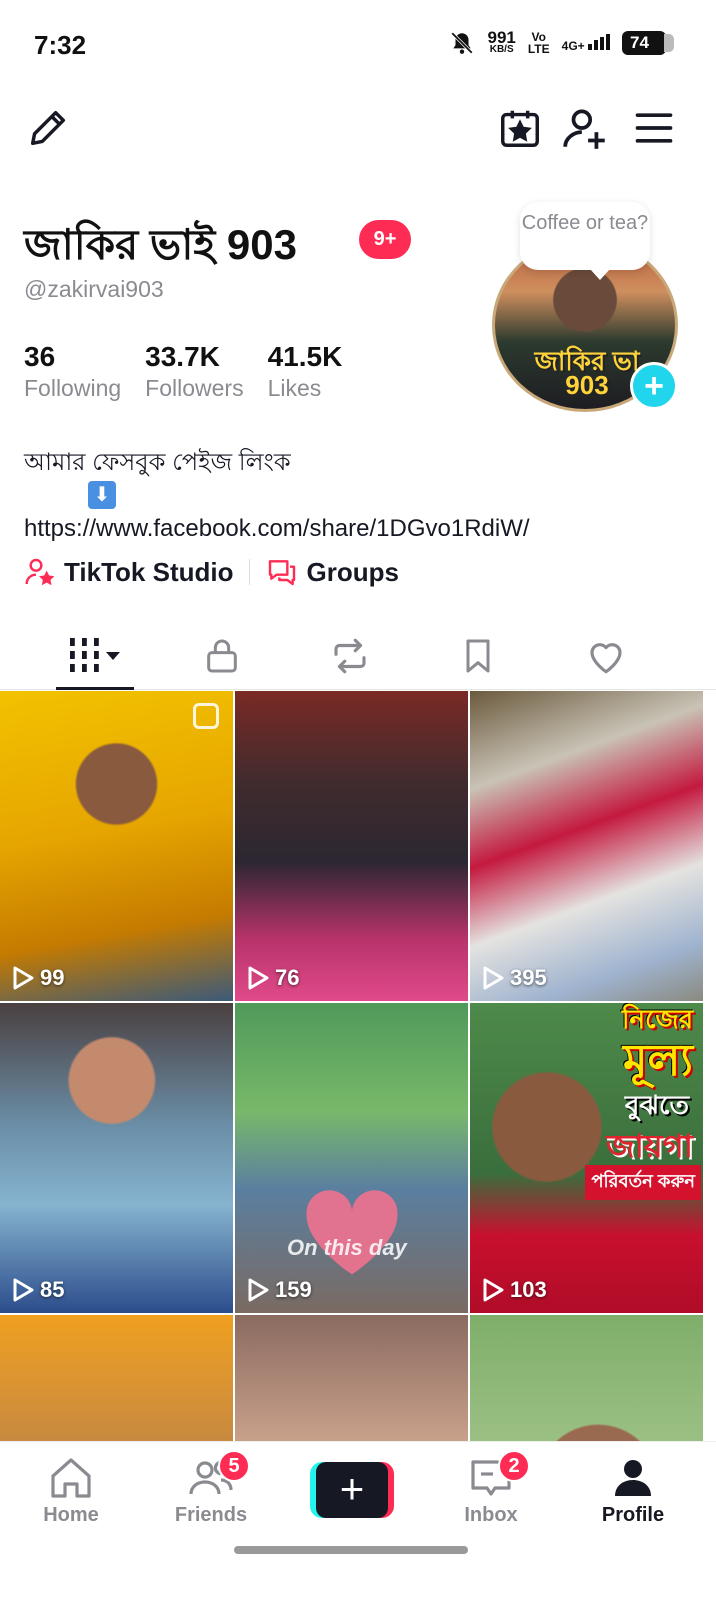  What do you see at coordinates (95, 688) in the screenshot?
I see `active-tab-indicator` at bounding box center [95, 688].